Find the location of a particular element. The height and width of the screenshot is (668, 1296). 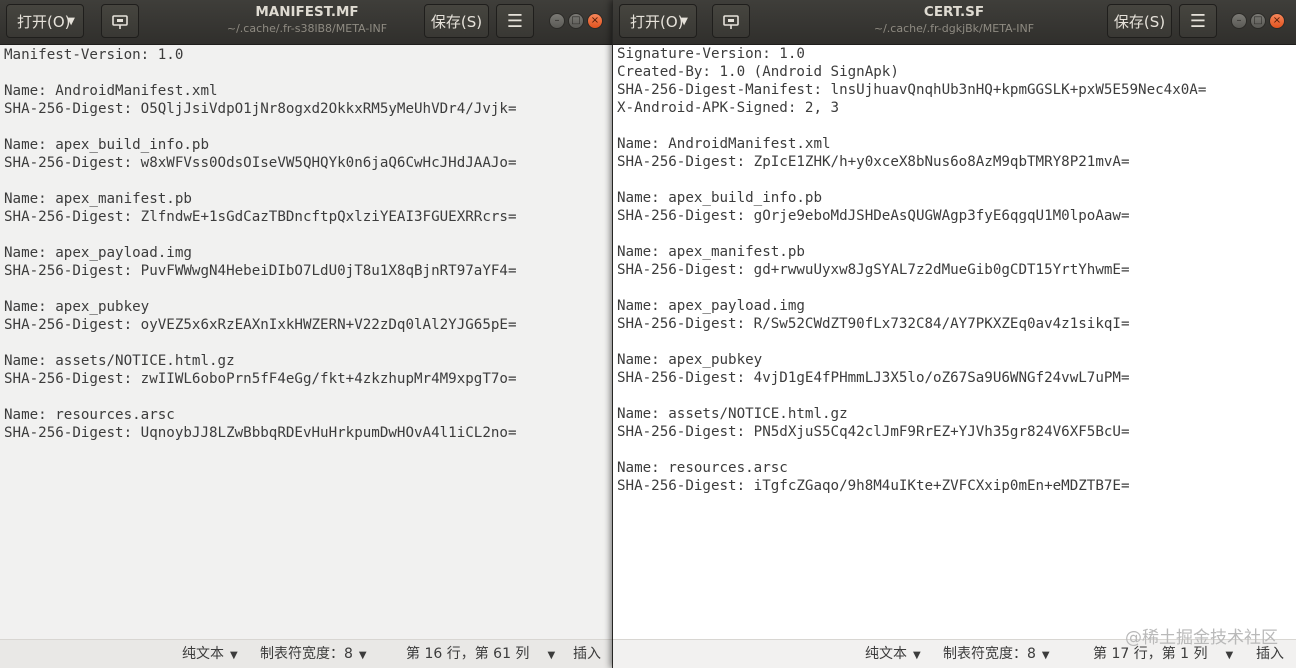

file-name: MANIFEST.MF is located at coordinates (307, 12).